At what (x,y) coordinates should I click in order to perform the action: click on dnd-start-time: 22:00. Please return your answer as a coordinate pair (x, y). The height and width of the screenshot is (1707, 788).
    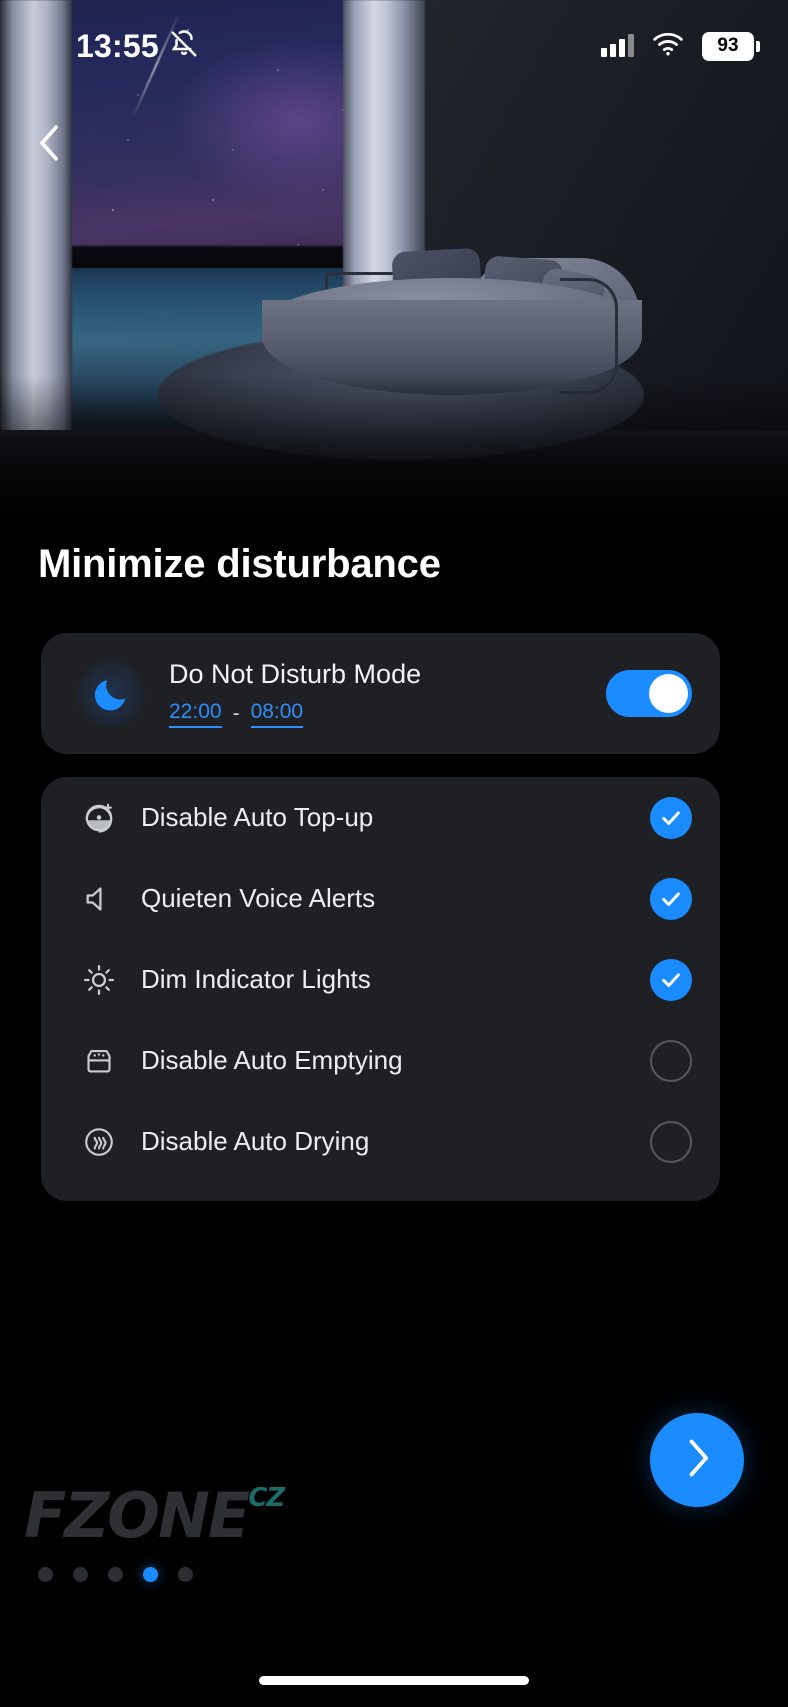
    Looking at the image, I should click on (195, 714).